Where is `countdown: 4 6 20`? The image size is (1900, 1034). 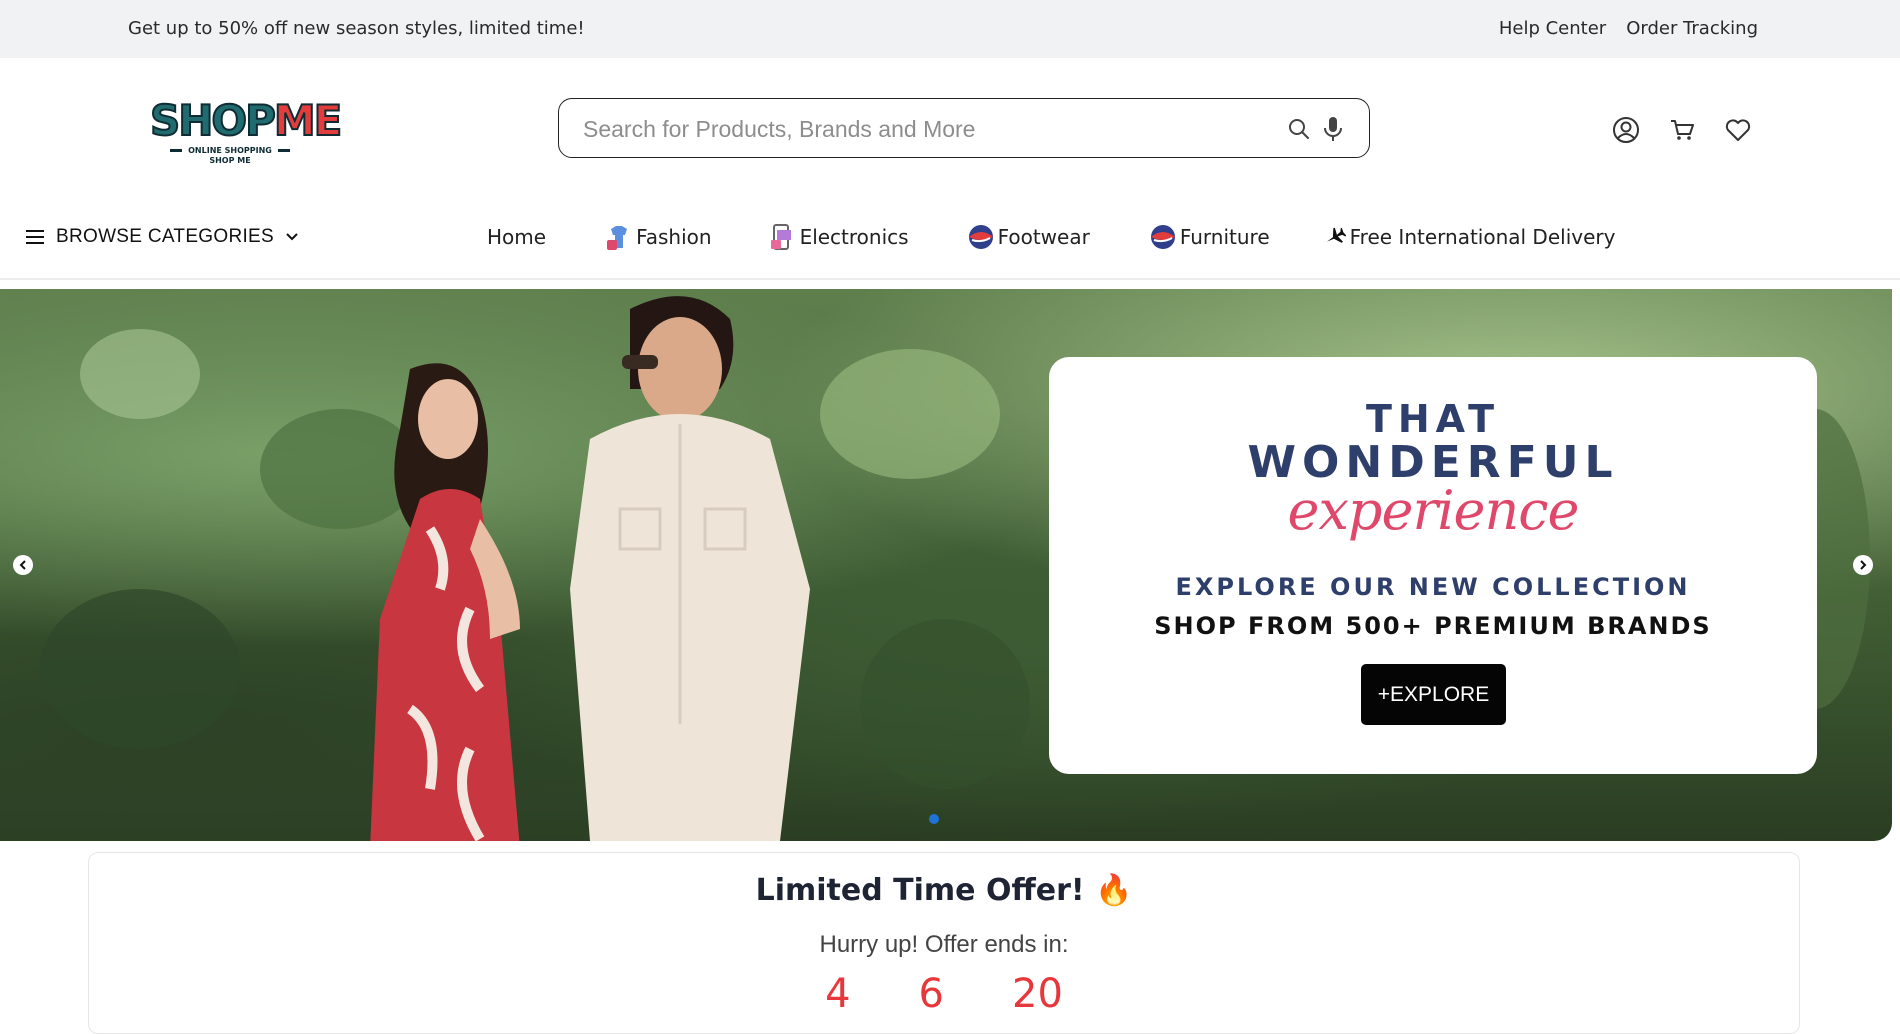 countdown: 4 6 20 is located at coordinates (944, 994).